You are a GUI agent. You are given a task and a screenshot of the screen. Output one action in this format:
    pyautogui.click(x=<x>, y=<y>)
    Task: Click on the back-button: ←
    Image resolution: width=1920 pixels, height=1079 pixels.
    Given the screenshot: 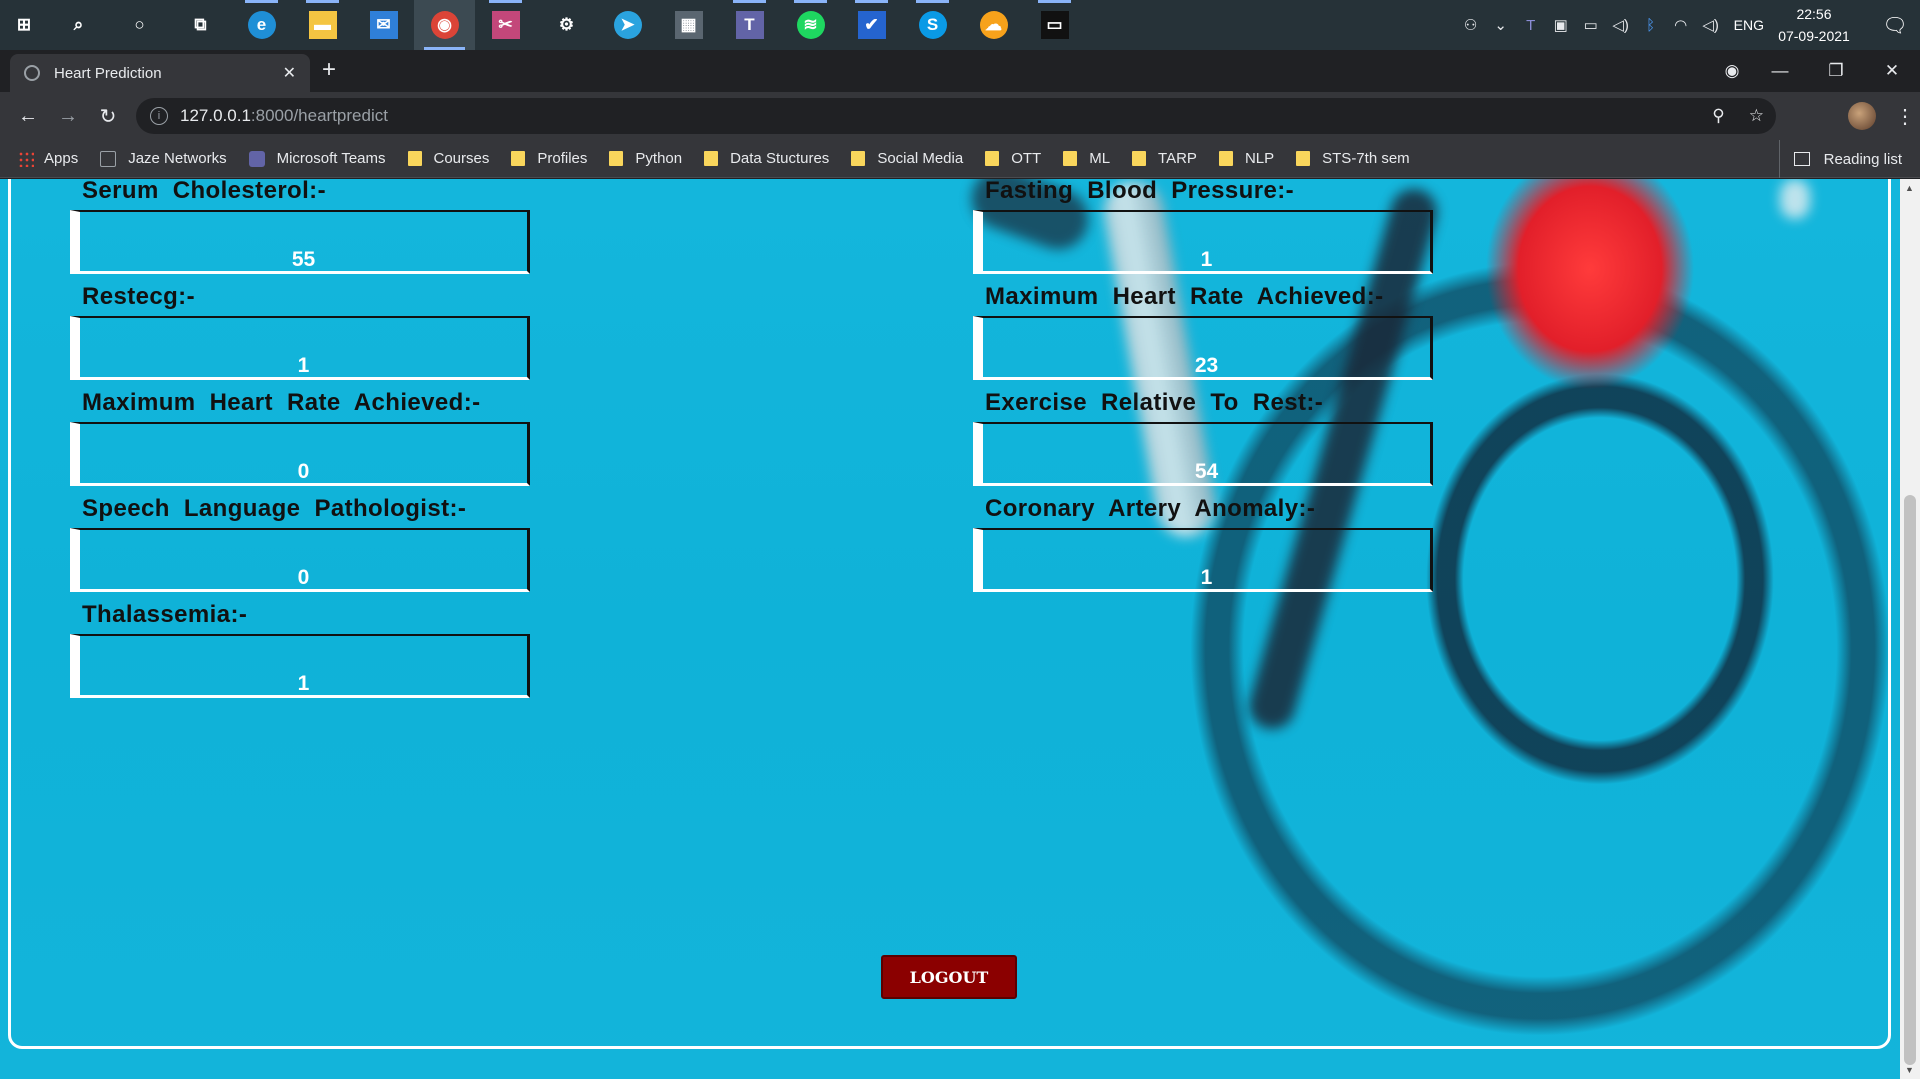 What is the action you would take?
    pyautogui.click(x=28, y=116)
    